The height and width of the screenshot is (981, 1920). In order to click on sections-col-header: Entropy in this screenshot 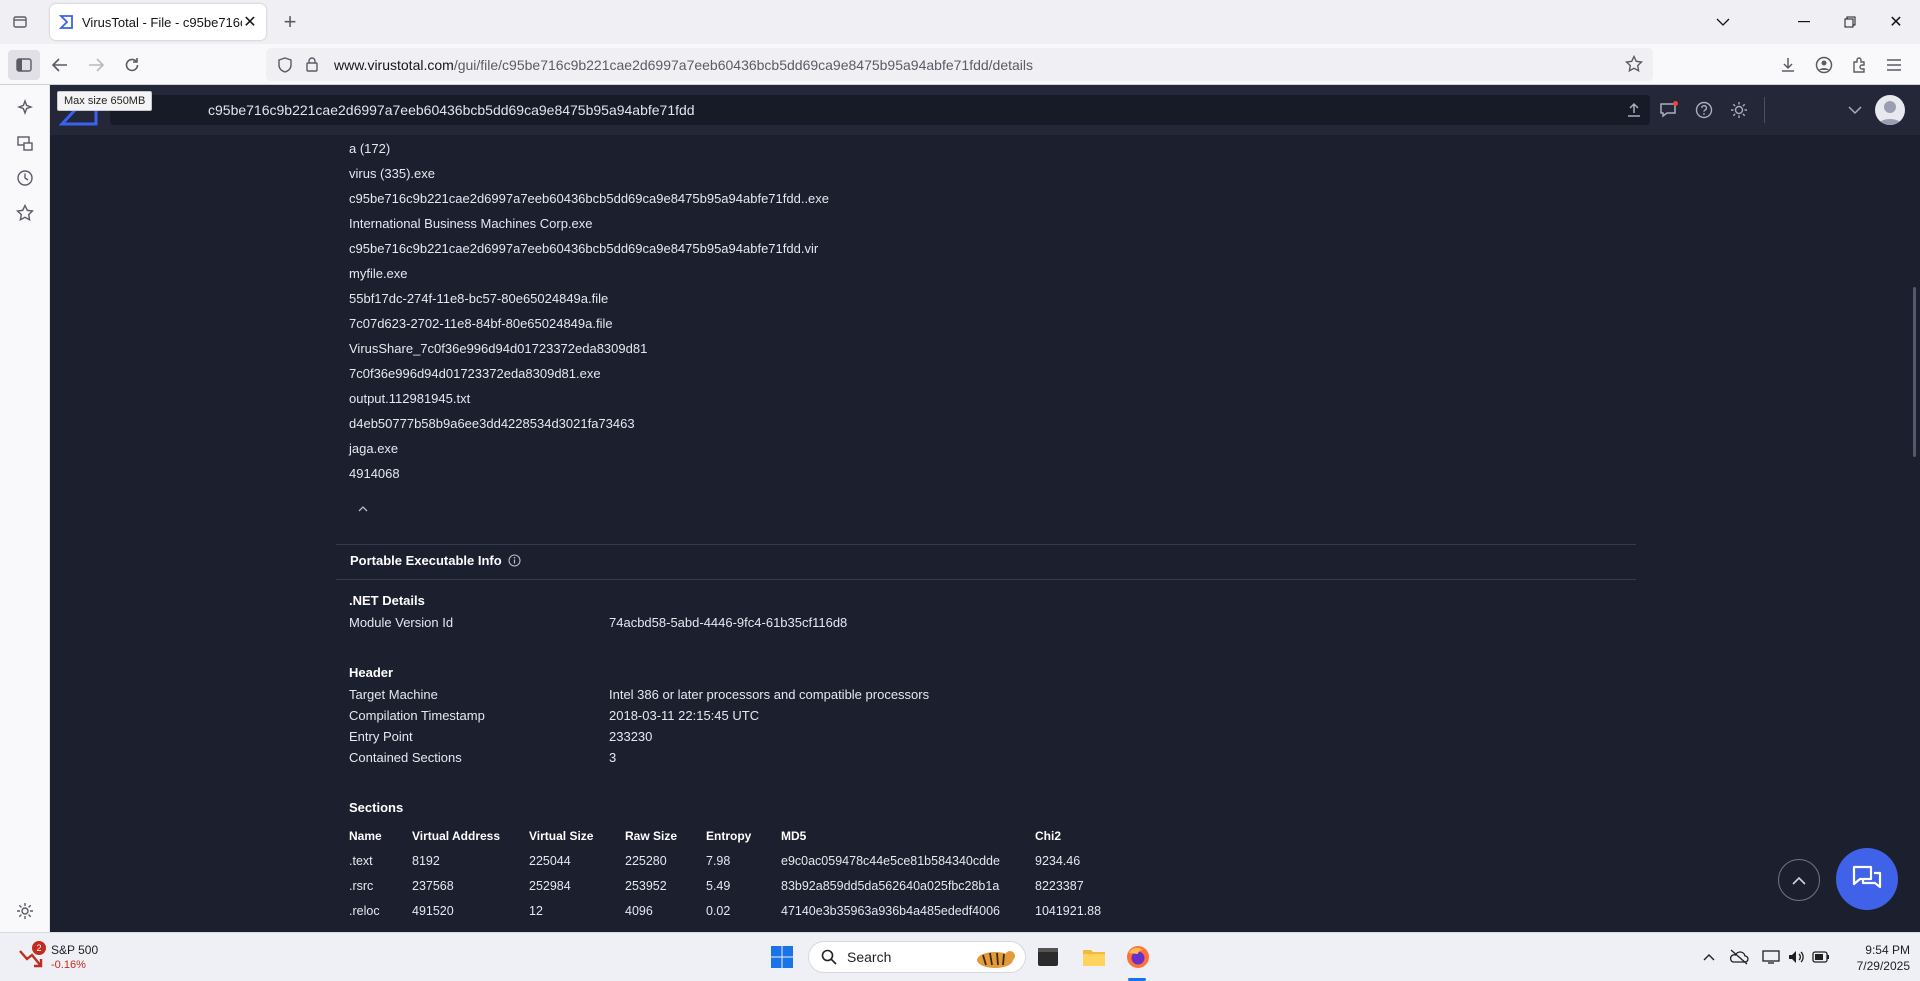, I will do `click(729, 836)`.